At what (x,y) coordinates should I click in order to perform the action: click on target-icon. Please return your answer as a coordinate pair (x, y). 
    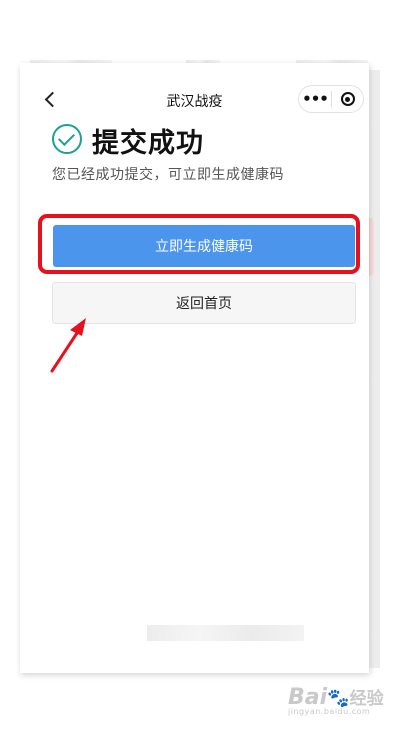
    Looking at the image, I should click on (347, 99).